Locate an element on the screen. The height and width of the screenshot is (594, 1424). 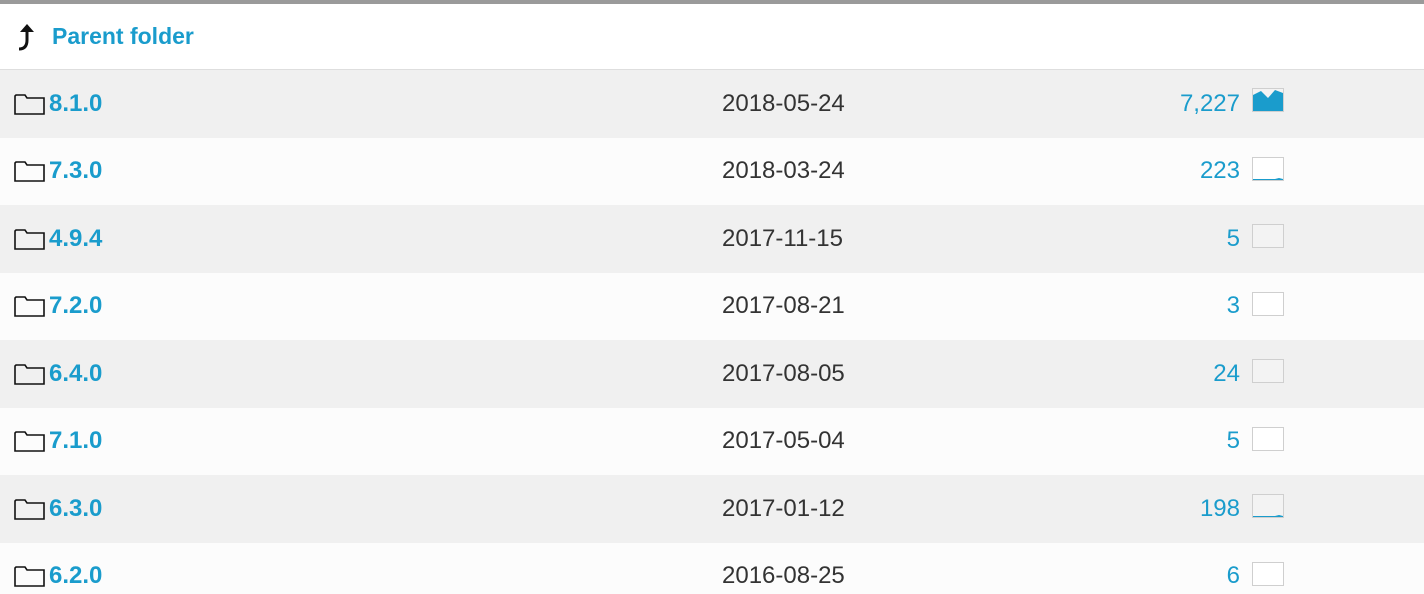
folder-name-link: 7.2.0 is located at coordinates (75, 306).